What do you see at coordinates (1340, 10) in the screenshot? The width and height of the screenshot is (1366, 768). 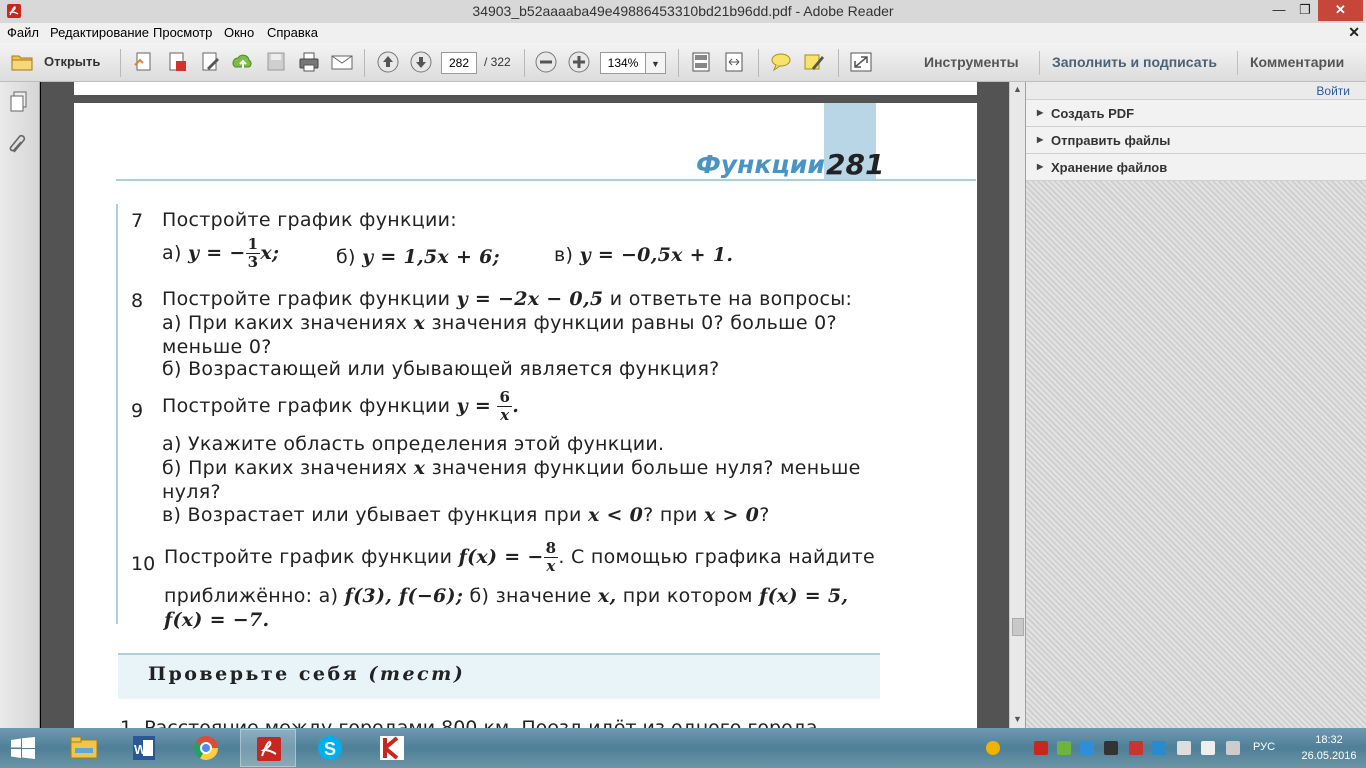 I see `close-button: ✕` at bounding box center [1340, 10].